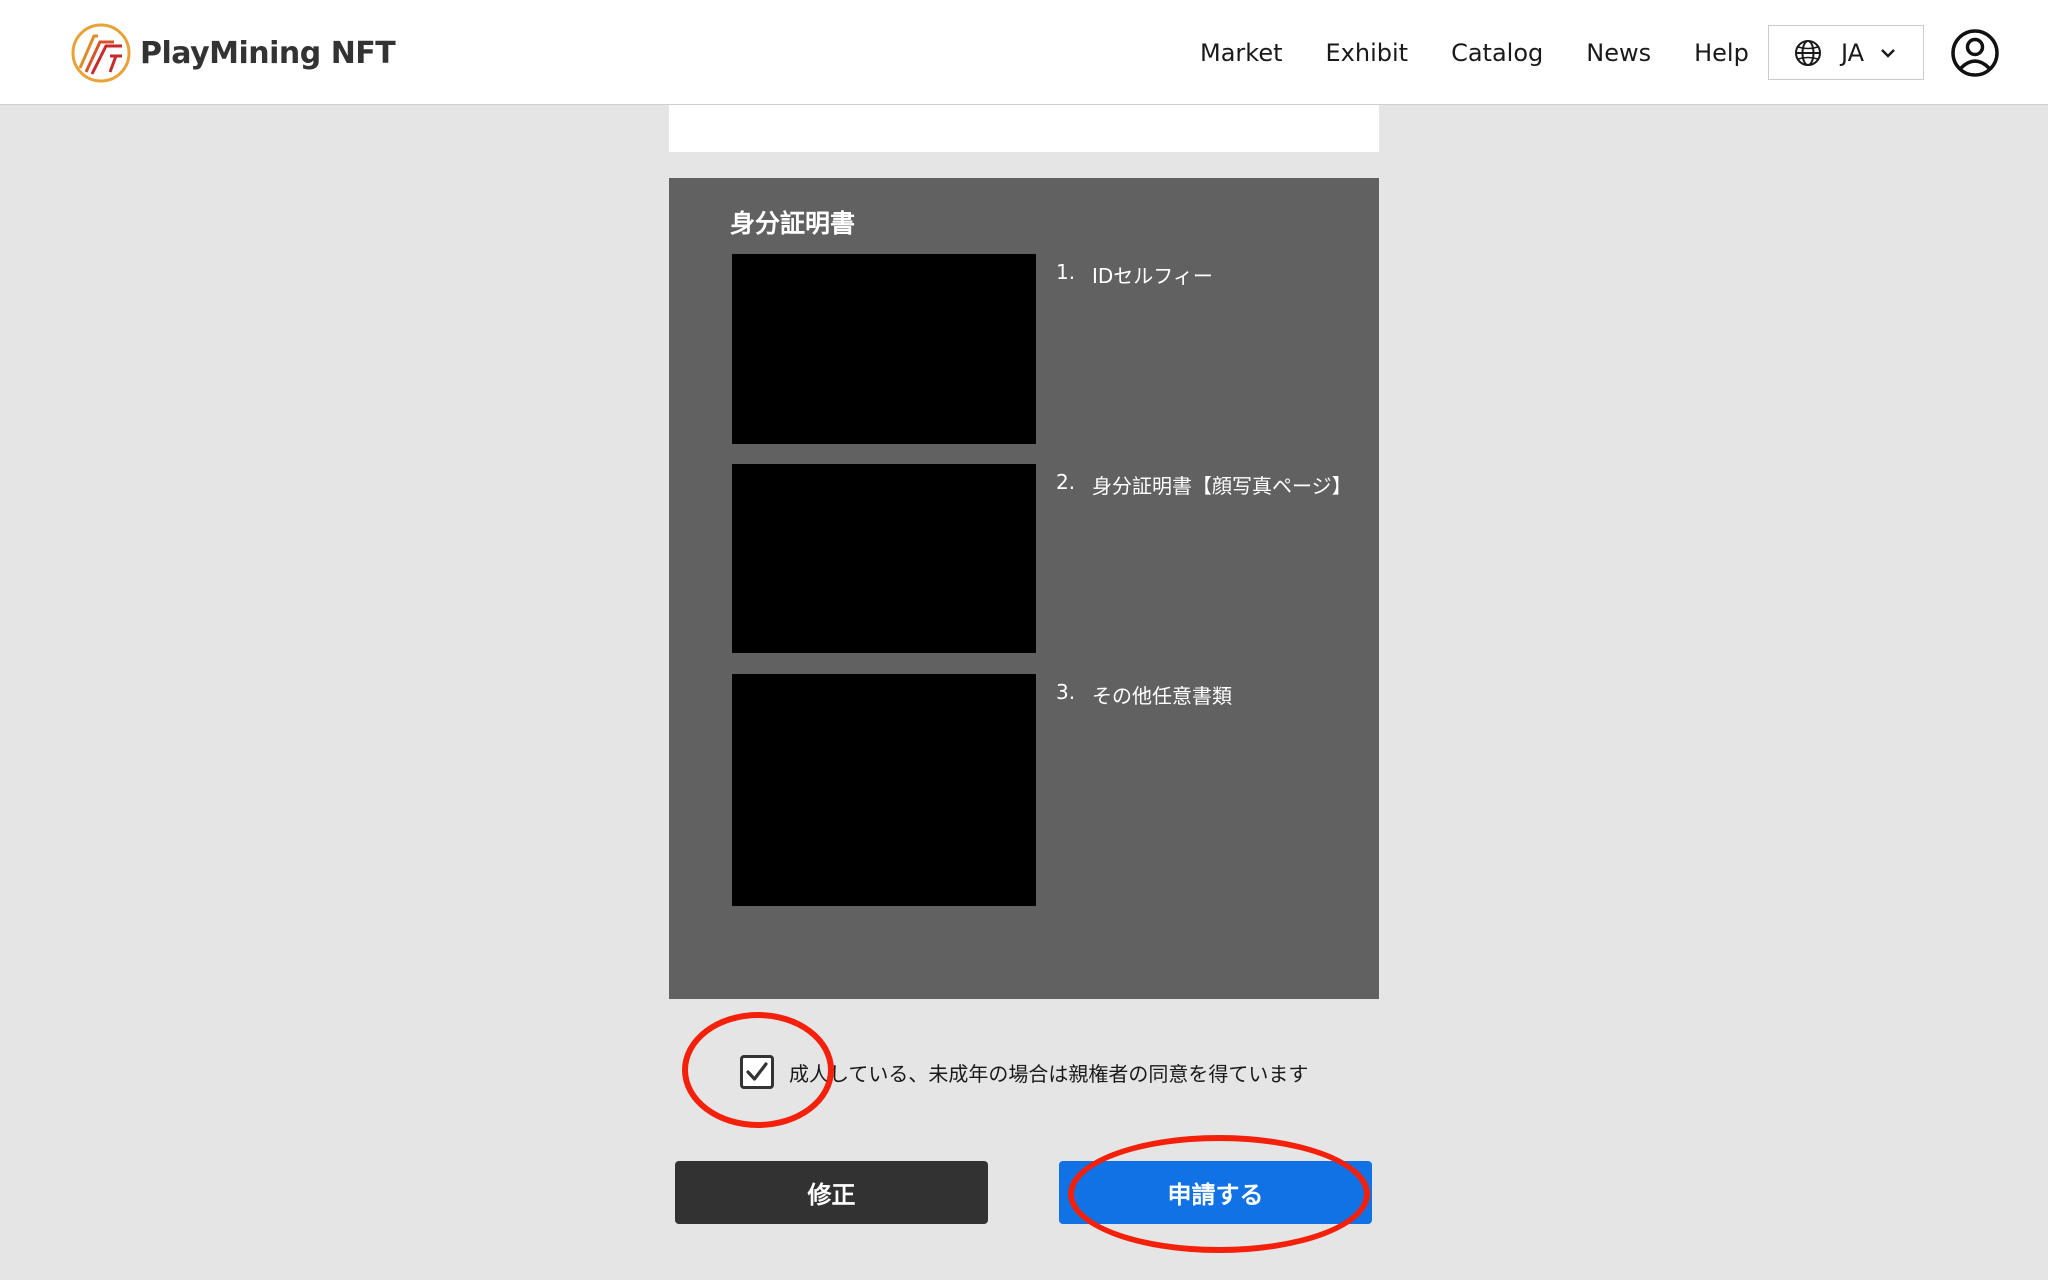  I want to click on language-selector: JA, so click(1846, 52).